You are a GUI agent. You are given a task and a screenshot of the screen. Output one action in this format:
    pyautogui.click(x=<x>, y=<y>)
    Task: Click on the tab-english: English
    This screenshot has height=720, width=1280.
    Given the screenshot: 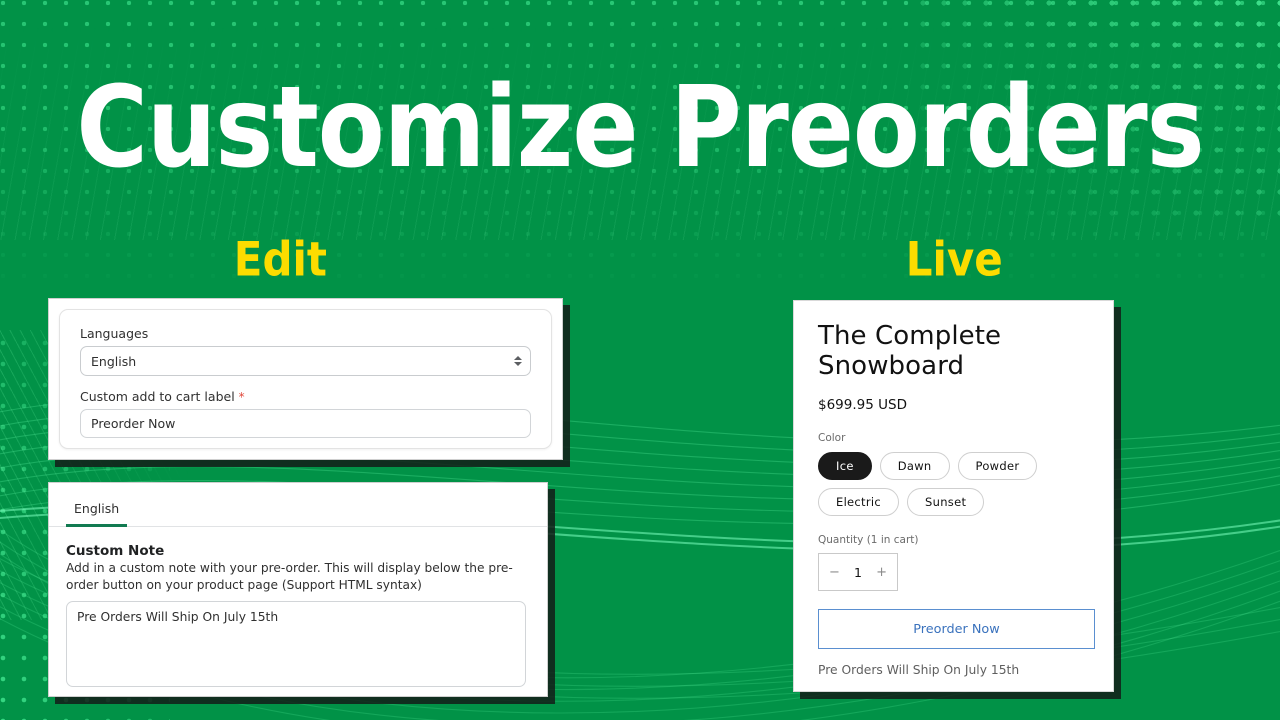 What is the action you would take?
    pyautogui.click(x=97, y=514)
    